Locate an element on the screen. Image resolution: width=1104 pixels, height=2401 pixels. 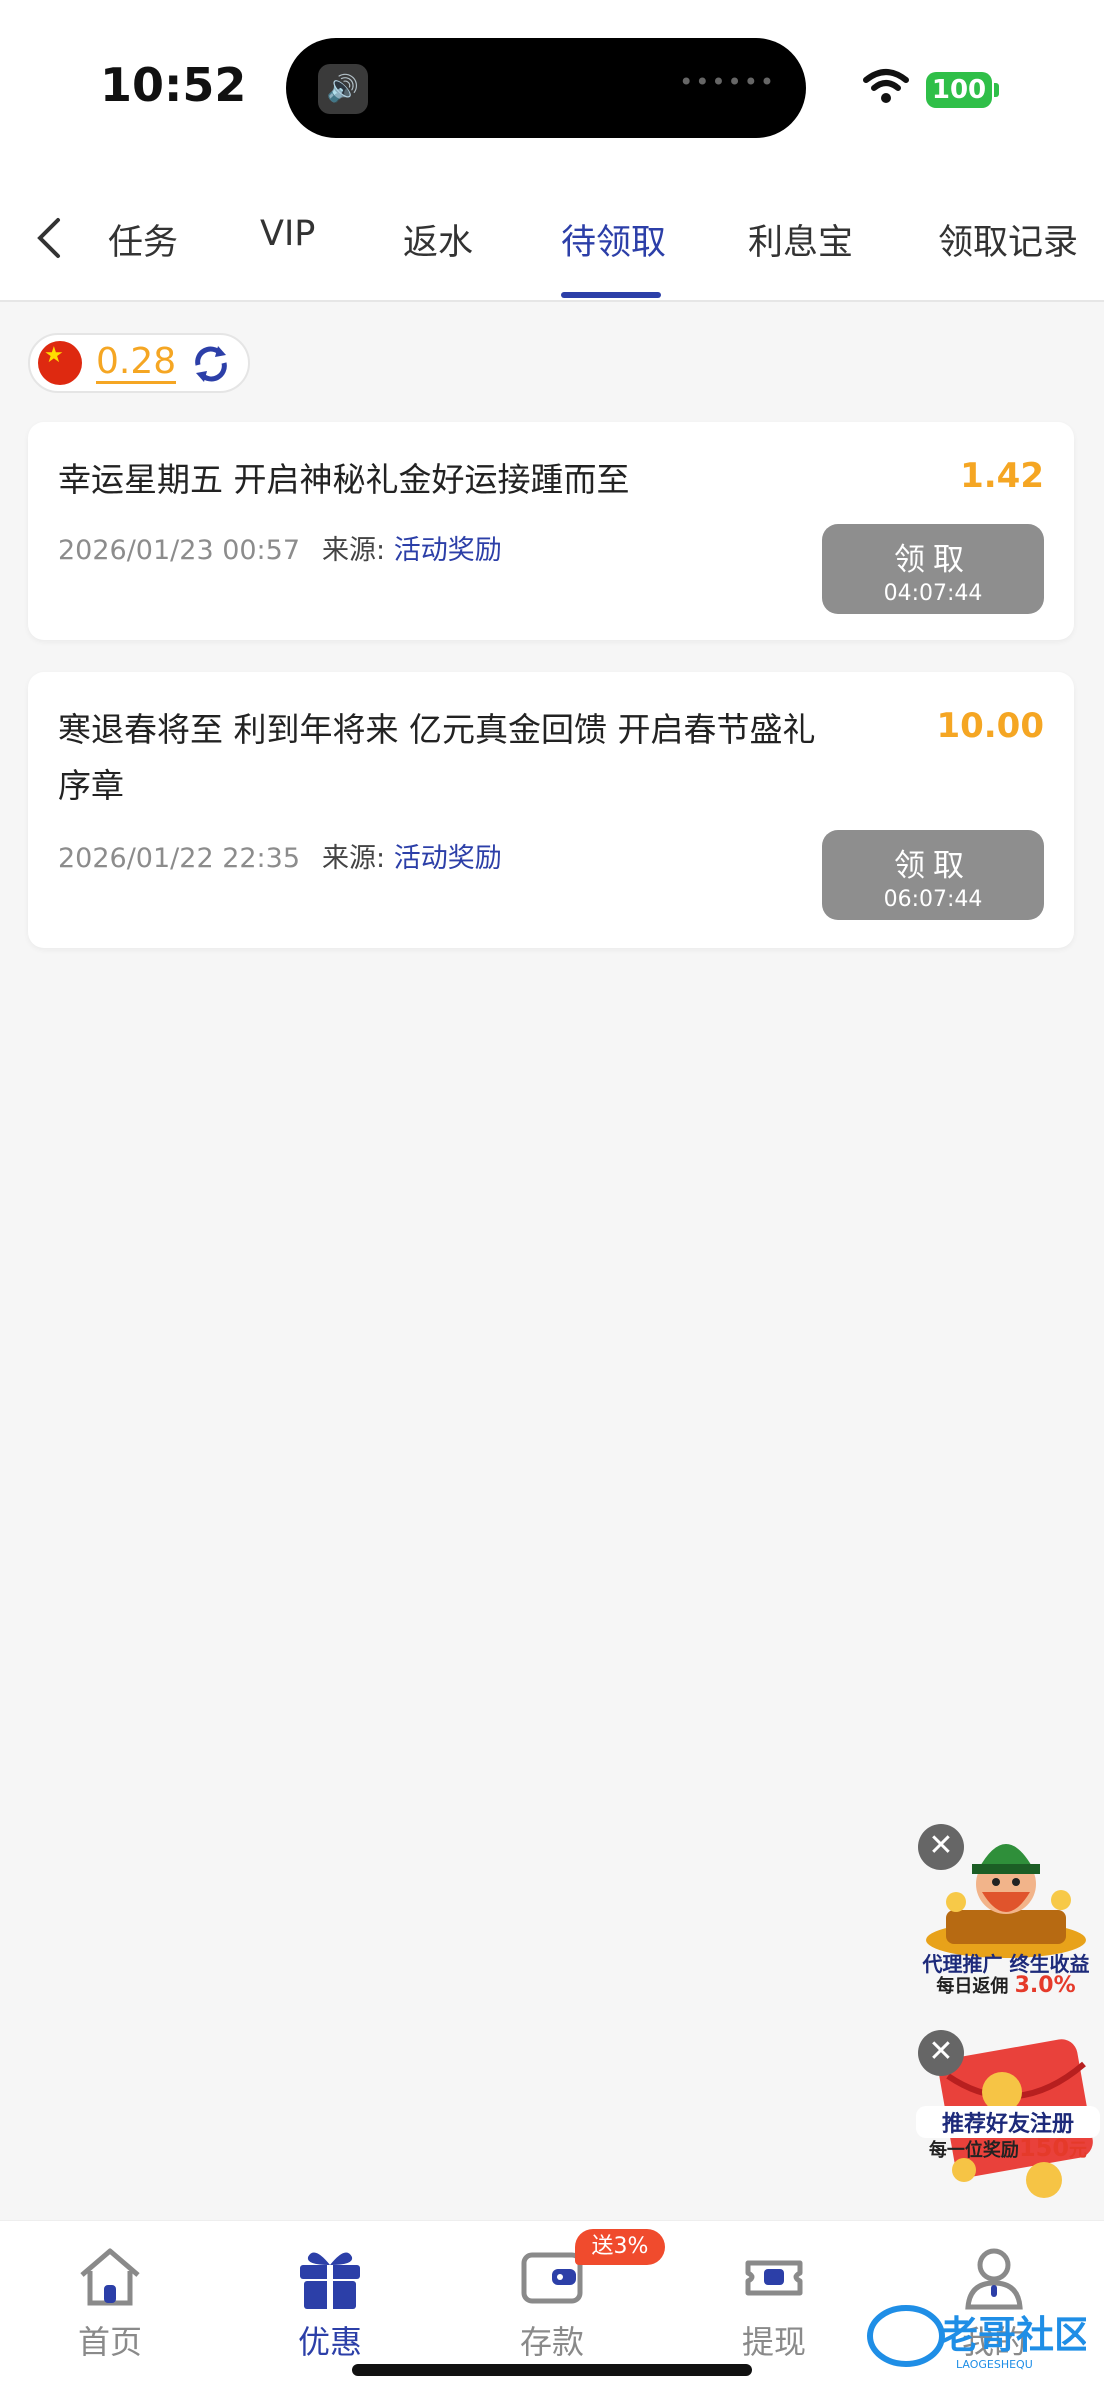
laoge-community-watermark-logo: 老哥社区 LAOGESHEQU is located at coordinates (976, 2338).